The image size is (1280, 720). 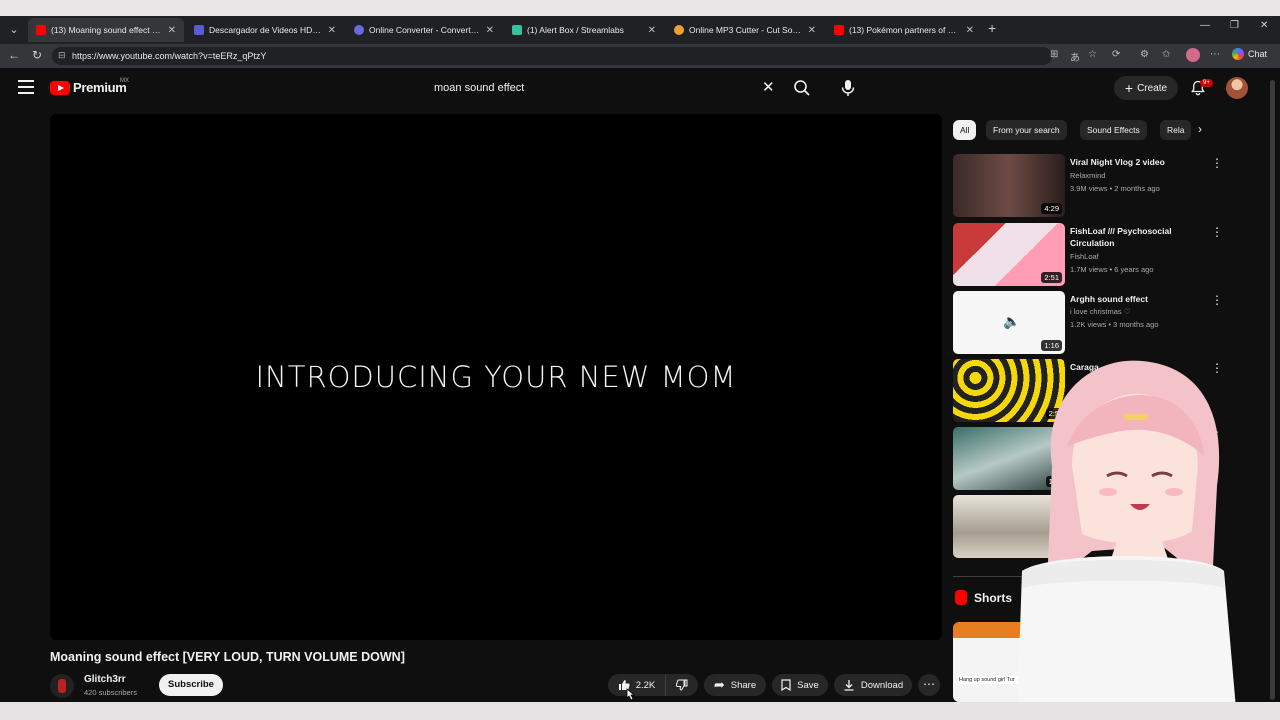 What do you see at coordinates (1144, 54) in the screenshot?
I see `extensions-icon: ⚙` at bounding box center [1144, 54].